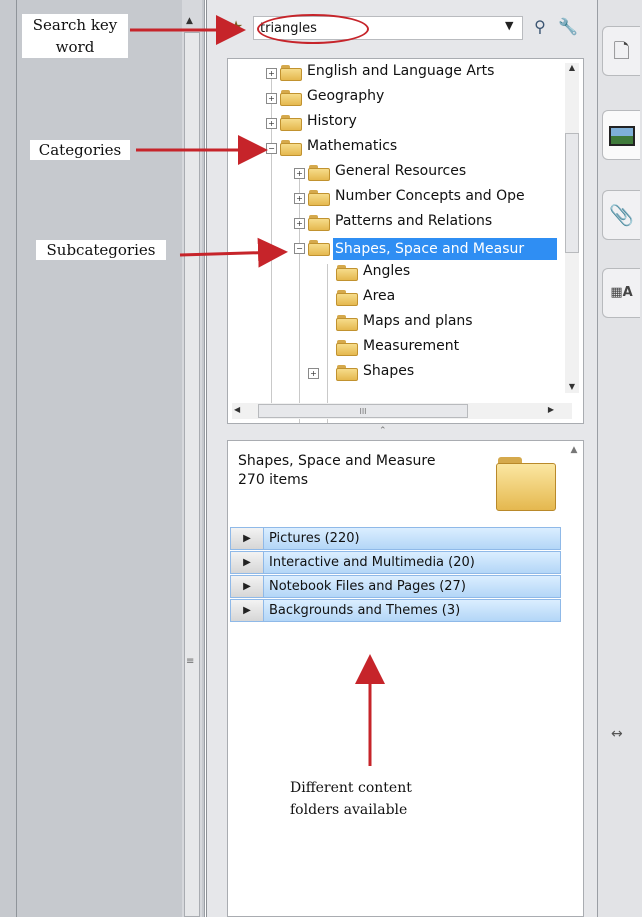 The image size is (642, 917). I want to click on image-icon, so click(621, 136).